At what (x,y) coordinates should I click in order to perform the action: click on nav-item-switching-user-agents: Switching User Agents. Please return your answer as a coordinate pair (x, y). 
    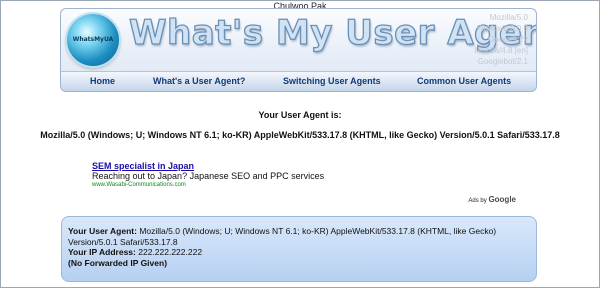
    Looking at the image, I should click on (332, 81).